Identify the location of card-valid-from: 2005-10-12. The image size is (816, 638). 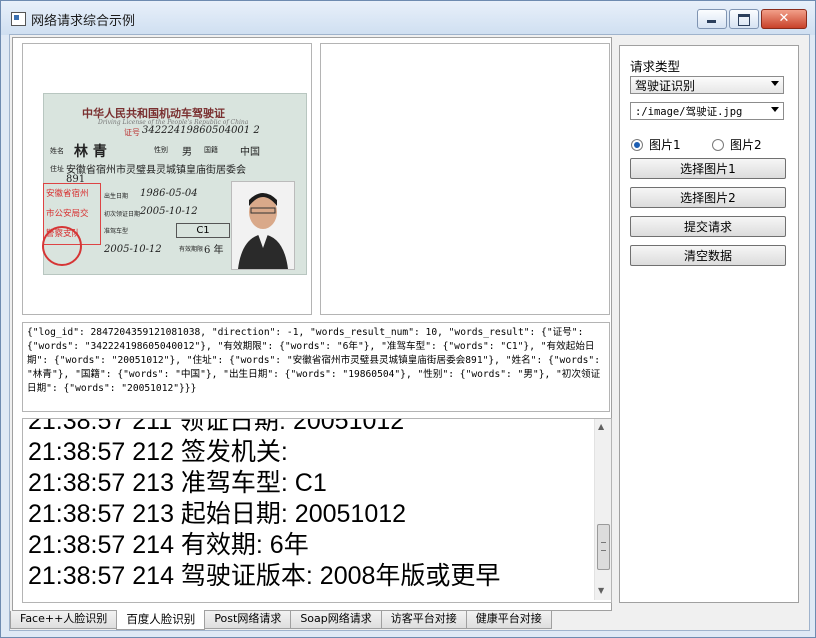
(133, 249).